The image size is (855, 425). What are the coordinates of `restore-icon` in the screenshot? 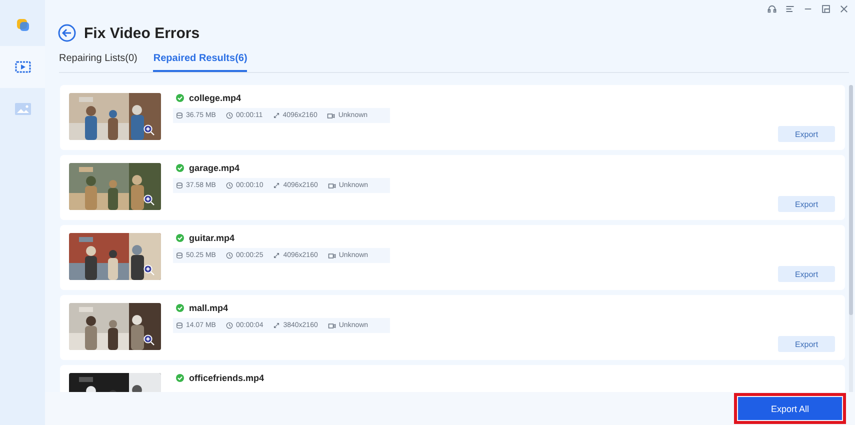 It's located at (826, 9).